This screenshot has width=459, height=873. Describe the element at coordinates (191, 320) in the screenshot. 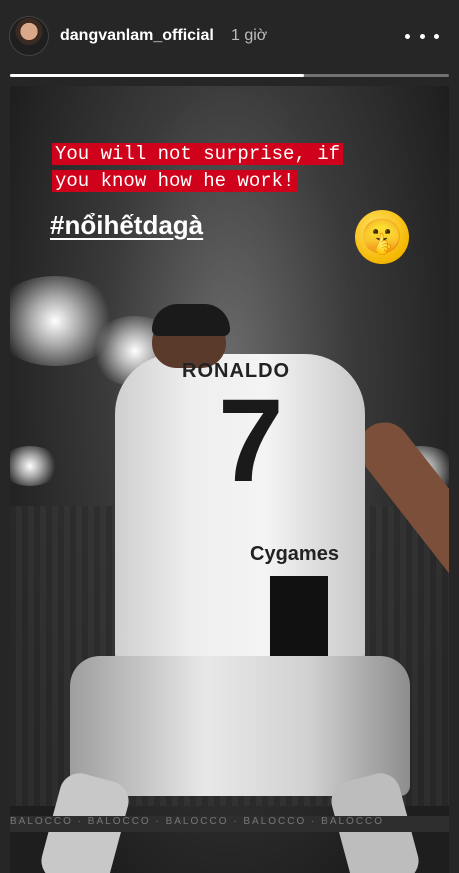

I see `player-hair` at that location.